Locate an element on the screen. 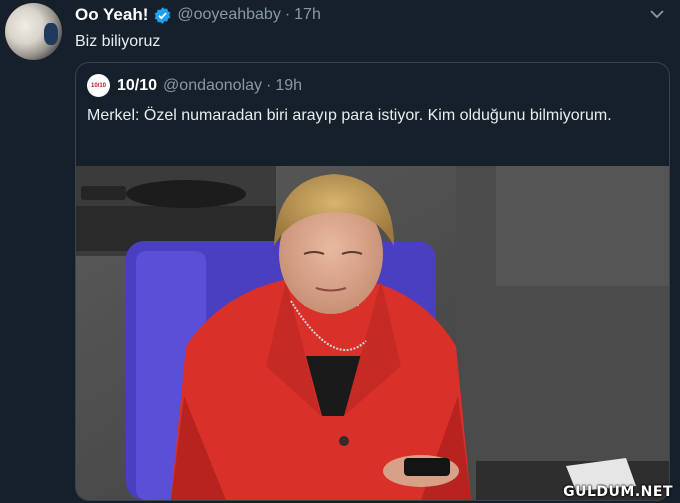 This screenshot has height=503, width=680. tweet-header: Oo Yeah! @ooyeahbaby · 17h is located at coordinates (198, 15).